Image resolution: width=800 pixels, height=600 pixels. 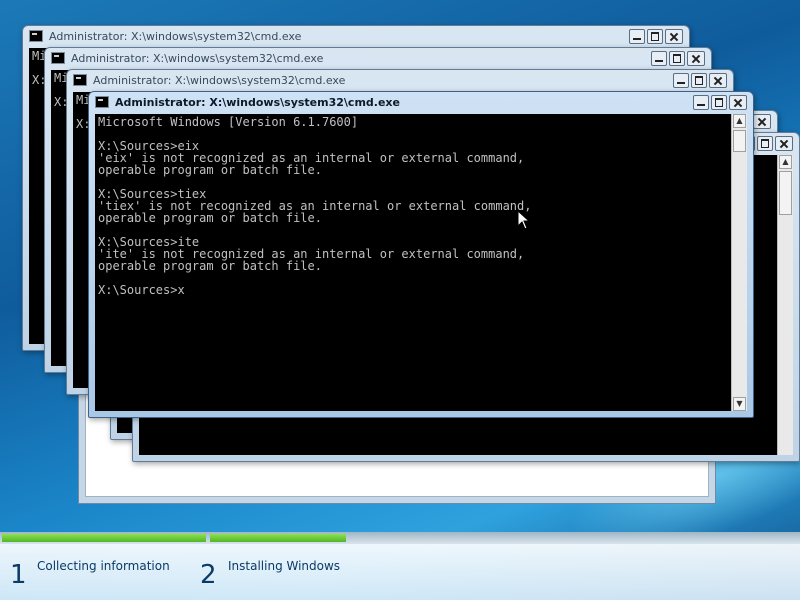 What do you see at coordinates (739, 404) in the screenshot?
I see `scroll-down-icon: ▼` at bounding box center [739, 404].